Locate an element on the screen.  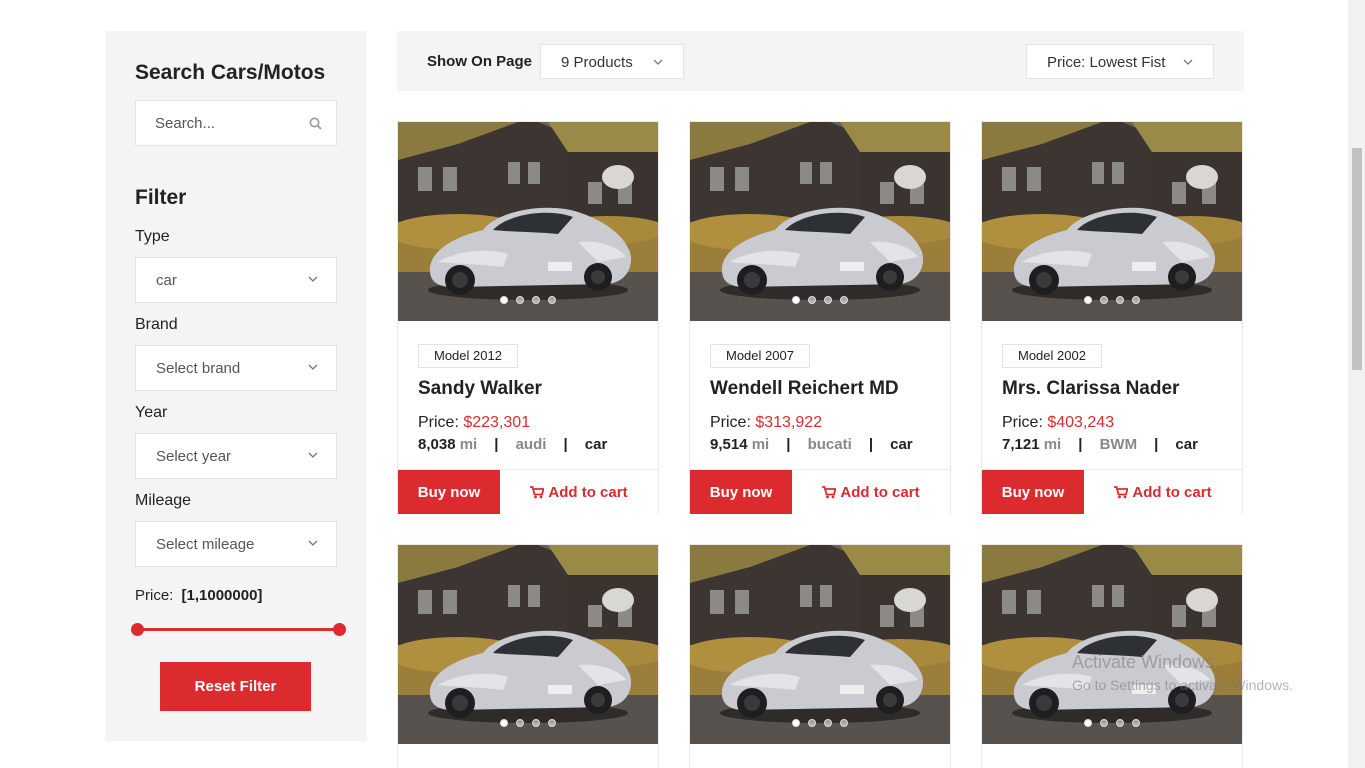
price-slider-max-handle is located at coordinates (339, 629).